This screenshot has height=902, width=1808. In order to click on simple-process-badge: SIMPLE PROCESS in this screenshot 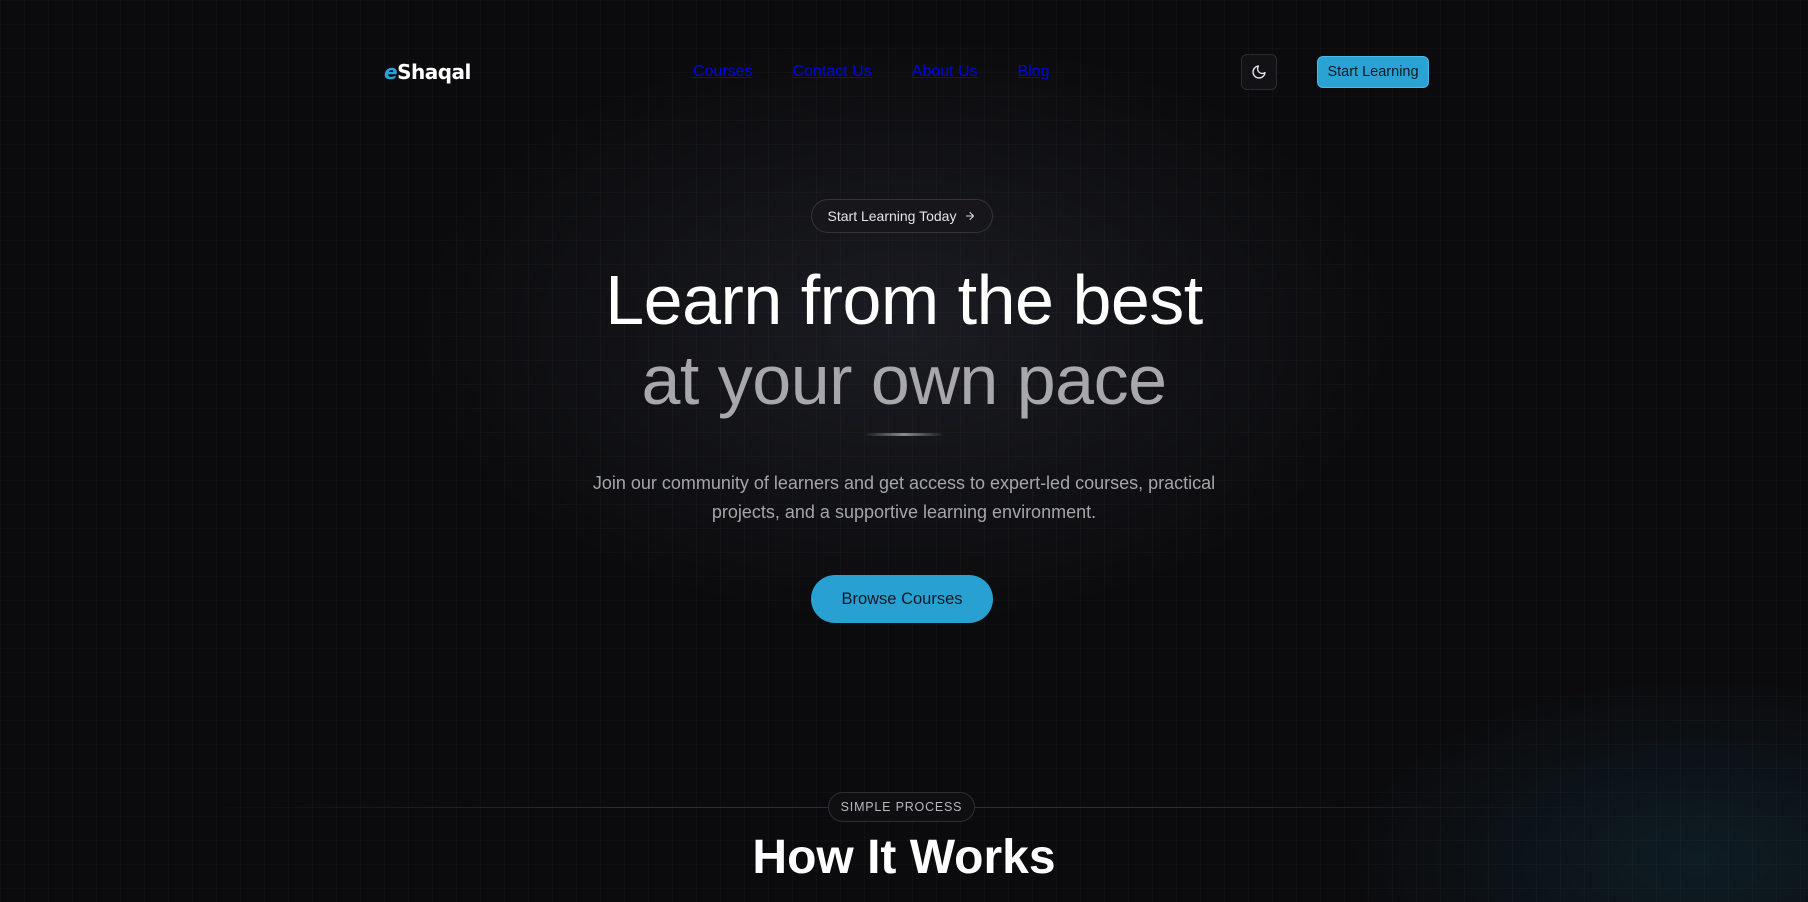, I will do `click(901, 807)`.